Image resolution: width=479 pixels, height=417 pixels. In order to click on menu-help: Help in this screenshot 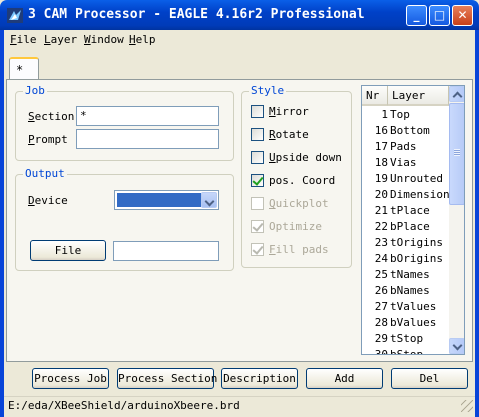, I will do `click(142, 39)`.